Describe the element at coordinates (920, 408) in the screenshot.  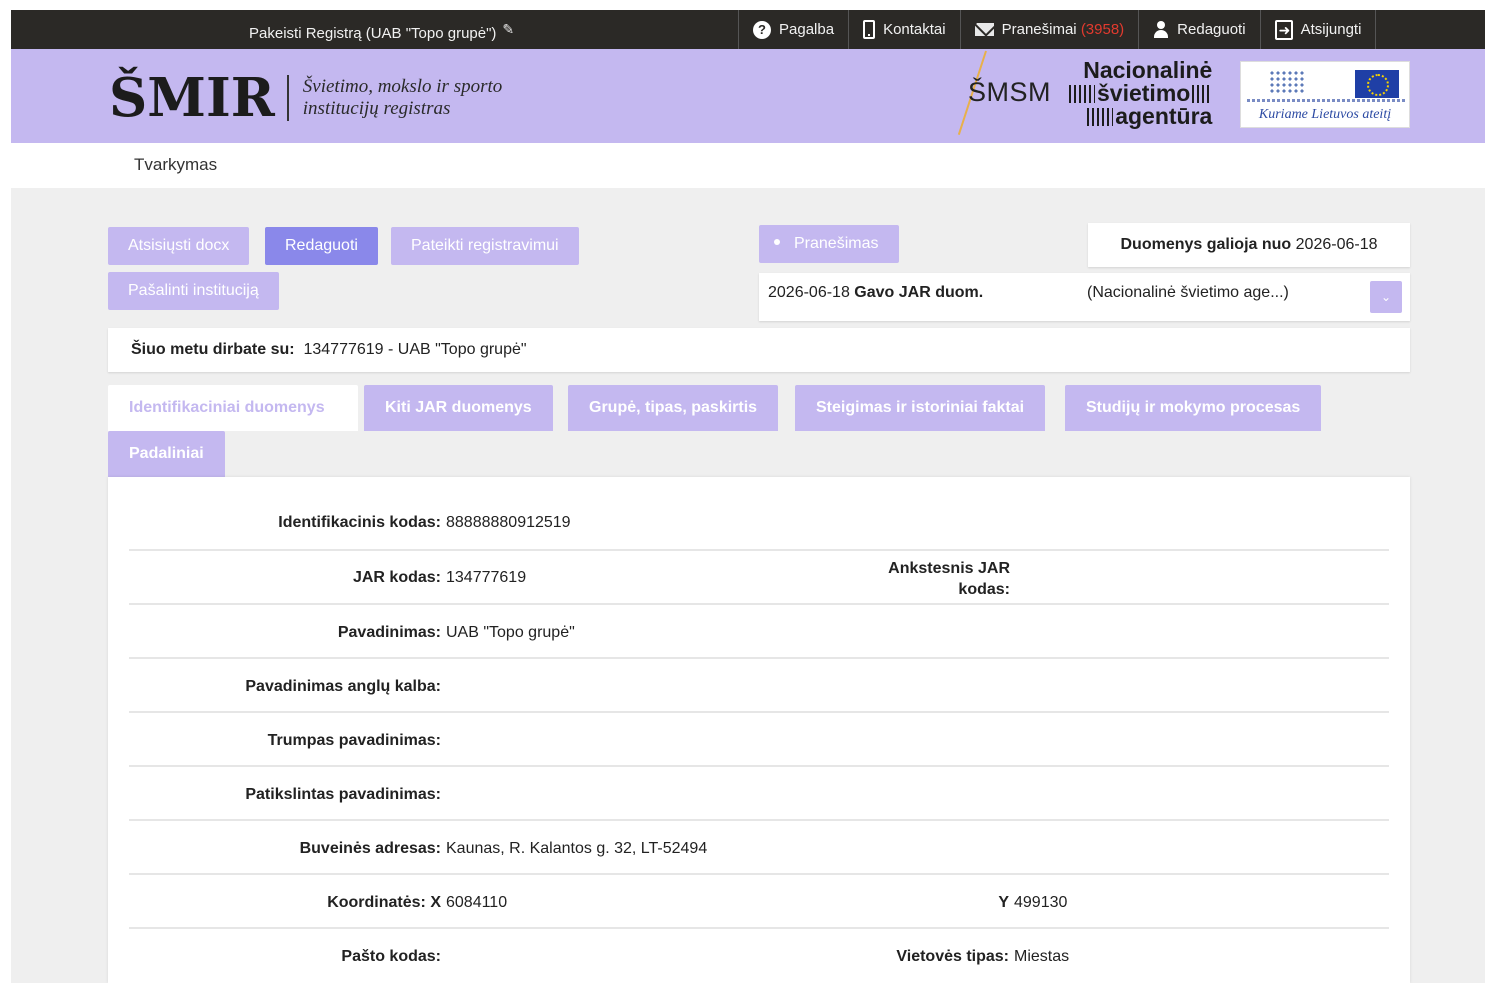
I see `tab-founding-history: Steigimas ir istoriniai faktai` at that location.